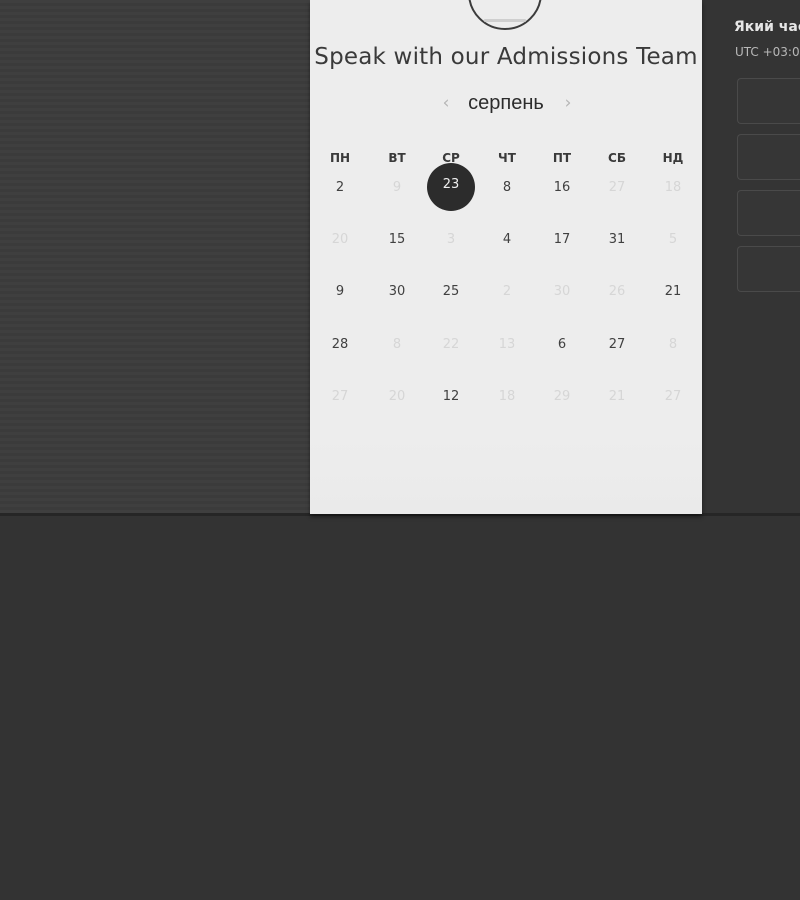 This screenshot has height=900, width=800. Describe the element at coordinates (451, 397) in the screenshot. I see `calendar-day: 12` at that location.